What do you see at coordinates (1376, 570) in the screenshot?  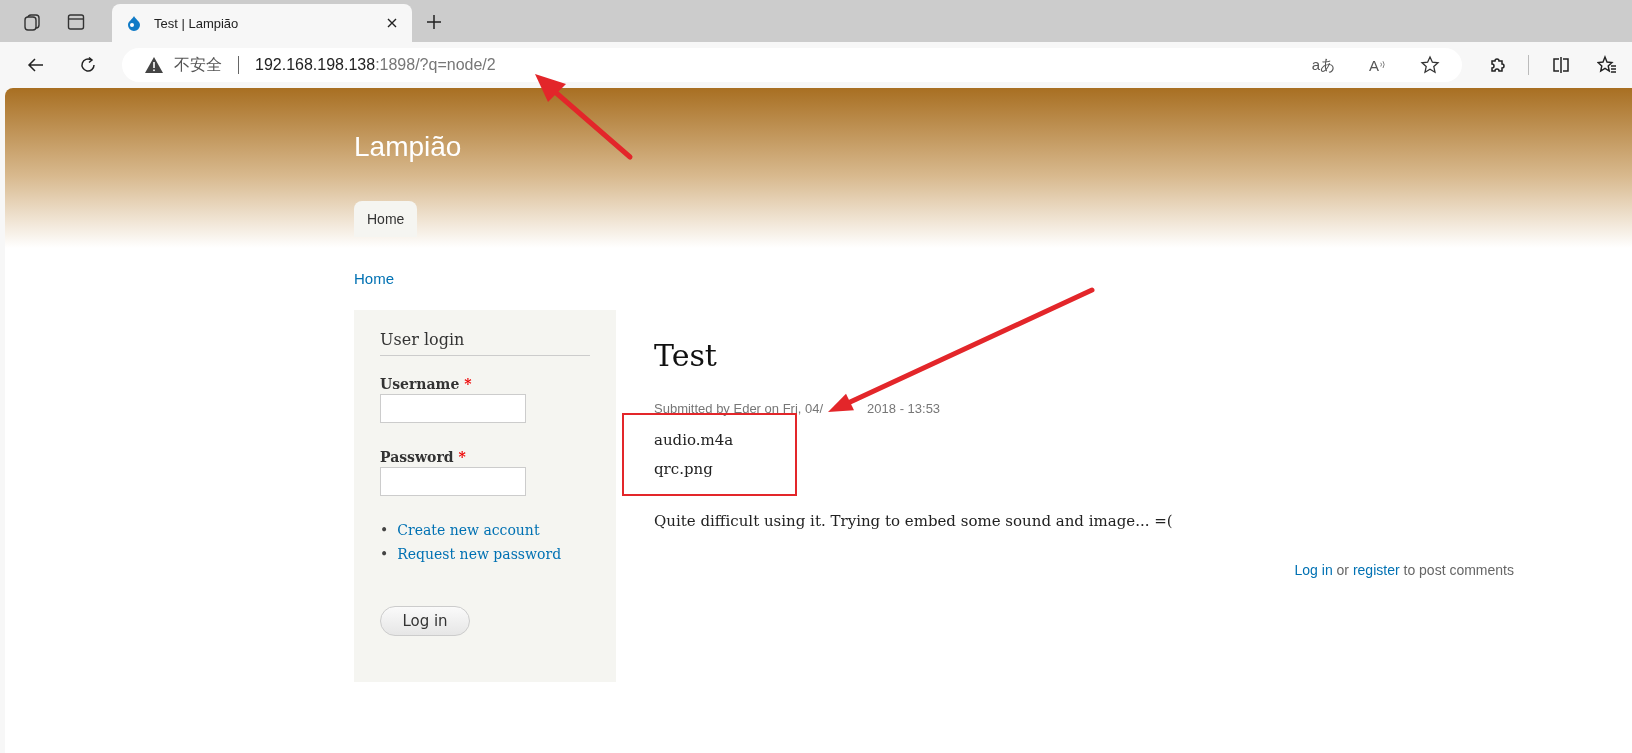 I see `register-link: register` at bounding box center [1376, 570].